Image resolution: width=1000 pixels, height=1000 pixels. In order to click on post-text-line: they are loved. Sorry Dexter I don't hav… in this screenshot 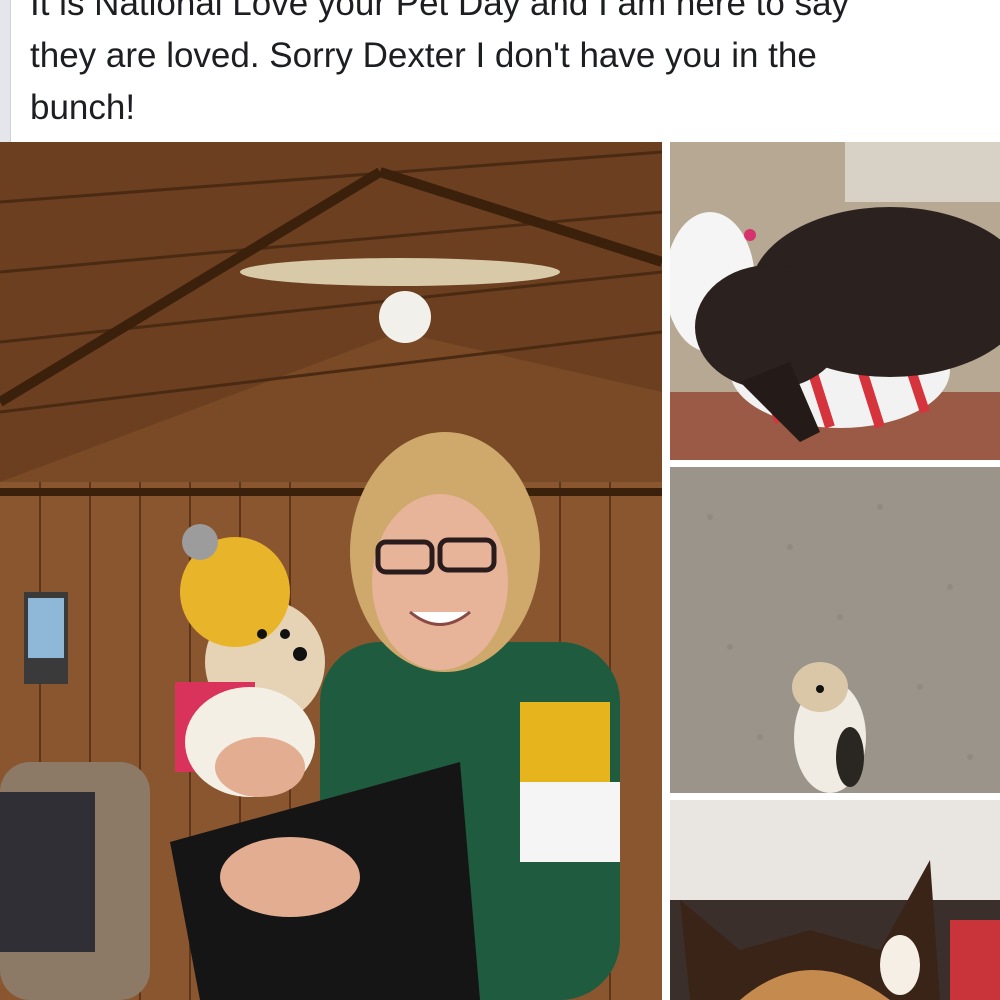, I will do `click(423, 55)`.